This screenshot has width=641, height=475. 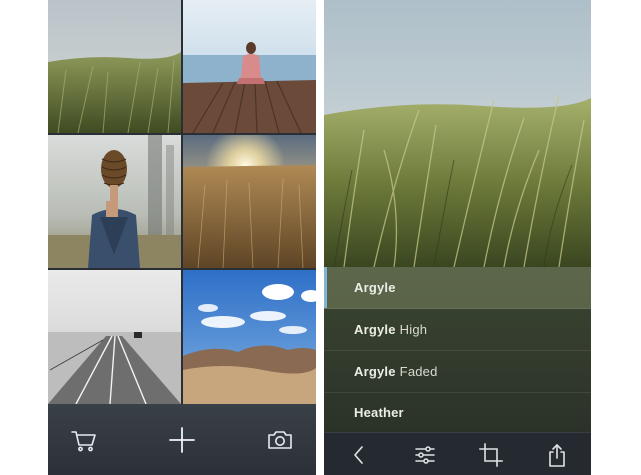 I want to click on filter-item-argyle-high: Argyle High, so click(x=457, y=330).